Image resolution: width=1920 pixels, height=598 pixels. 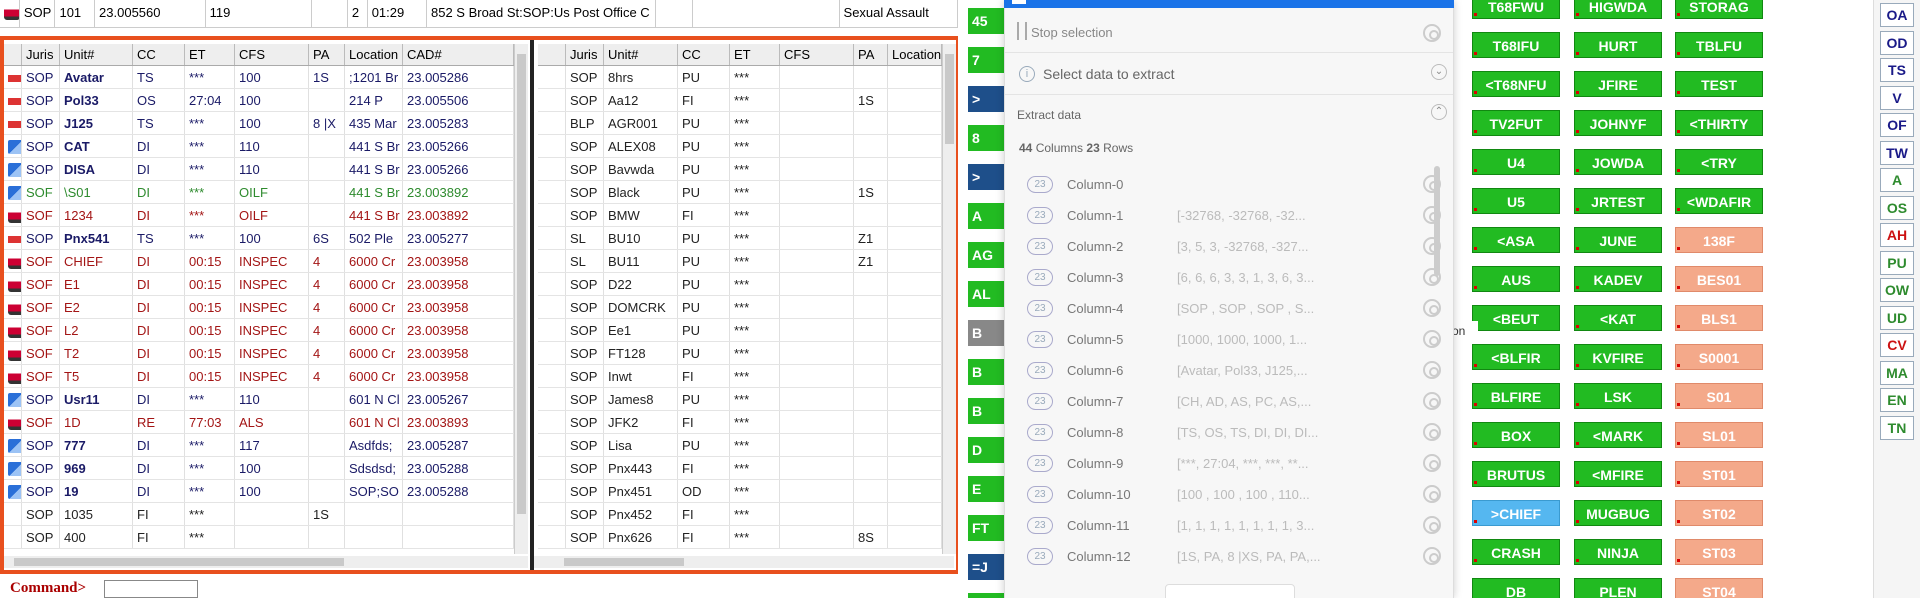 What do you see at coordinates (1897, 15) in the screenshot?
I see `status-code-button: OA` at bounding box center [1897, 15].